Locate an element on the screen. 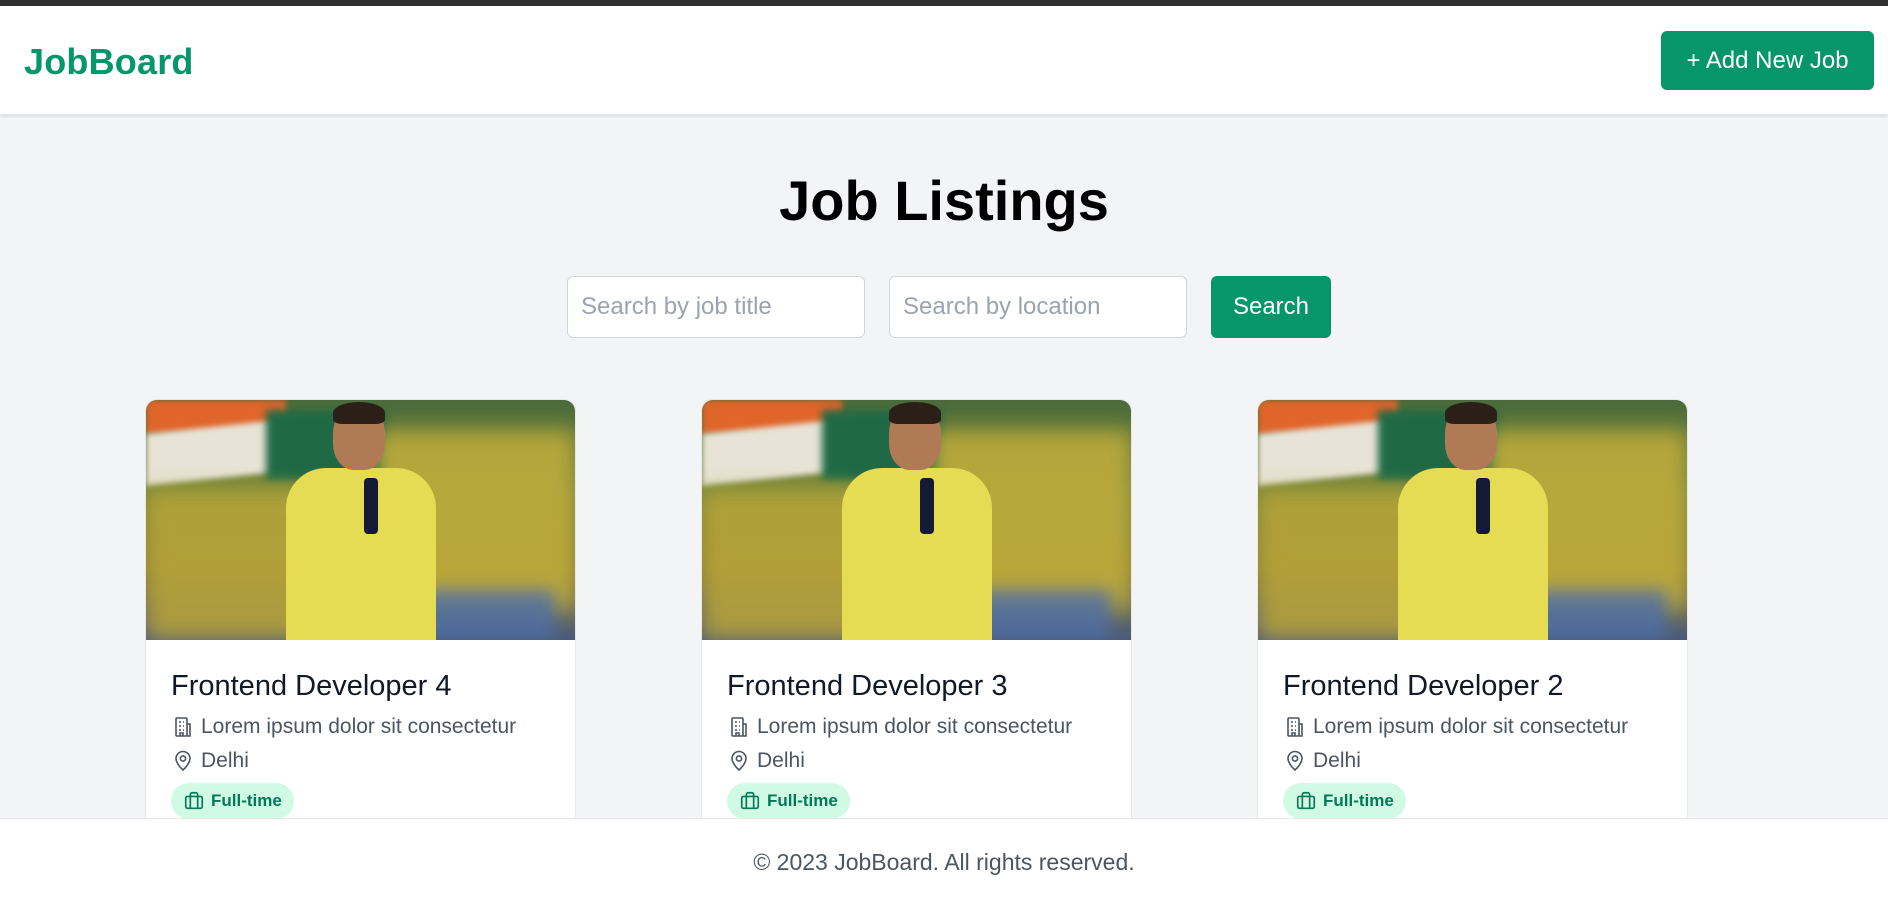 This screenshot has height=903, width=1888. search-title-input is located at coordinates (716, 307).